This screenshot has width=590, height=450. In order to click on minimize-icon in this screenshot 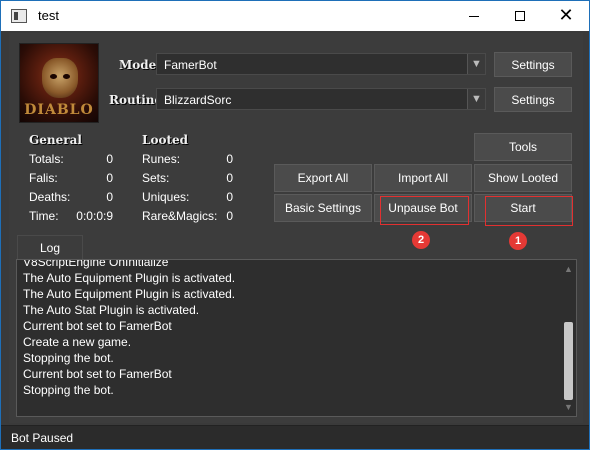, I will do `click(474, 16)`.